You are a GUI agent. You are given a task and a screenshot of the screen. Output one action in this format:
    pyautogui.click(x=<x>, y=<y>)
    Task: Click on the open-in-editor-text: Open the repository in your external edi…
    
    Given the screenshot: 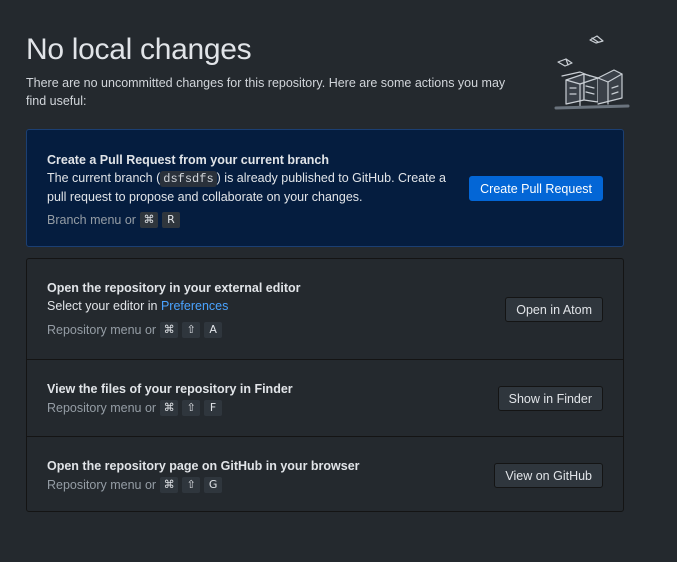 What is the action you would take?
    pyautogui.click(x=174, y=309)
    